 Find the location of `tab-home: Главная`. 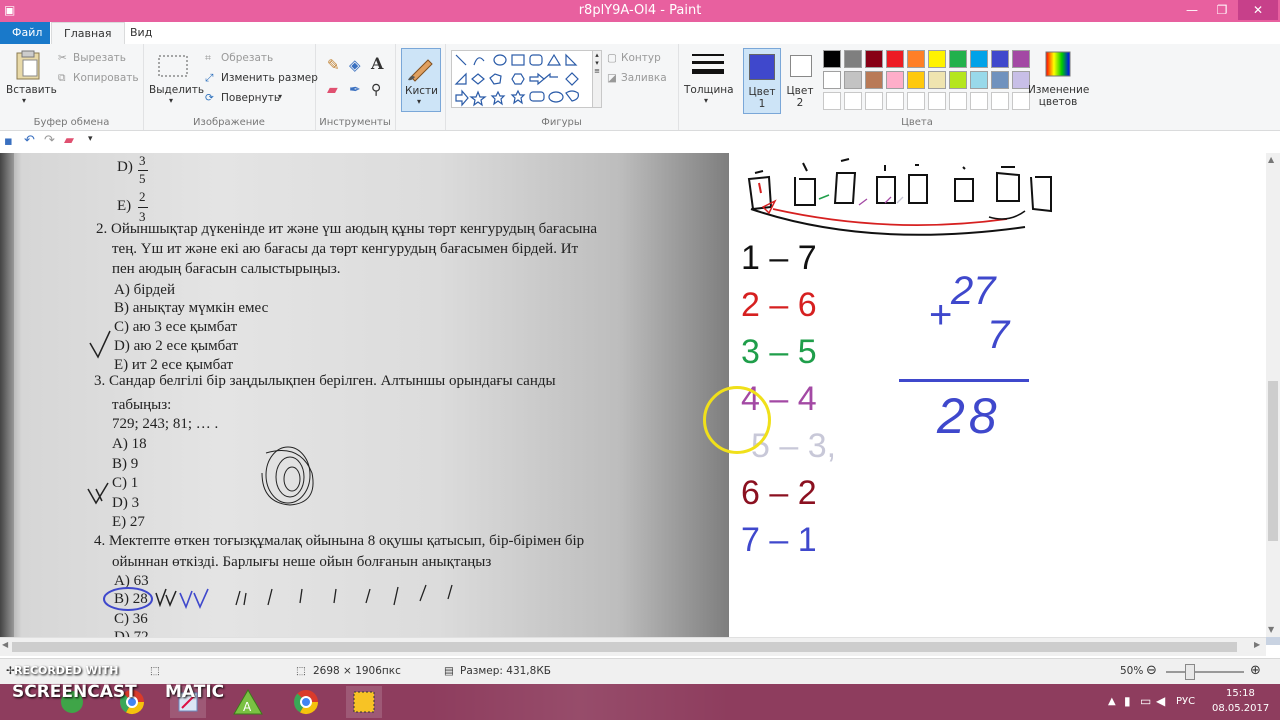

tab-home: Главная is located at coordinates (88, 33).